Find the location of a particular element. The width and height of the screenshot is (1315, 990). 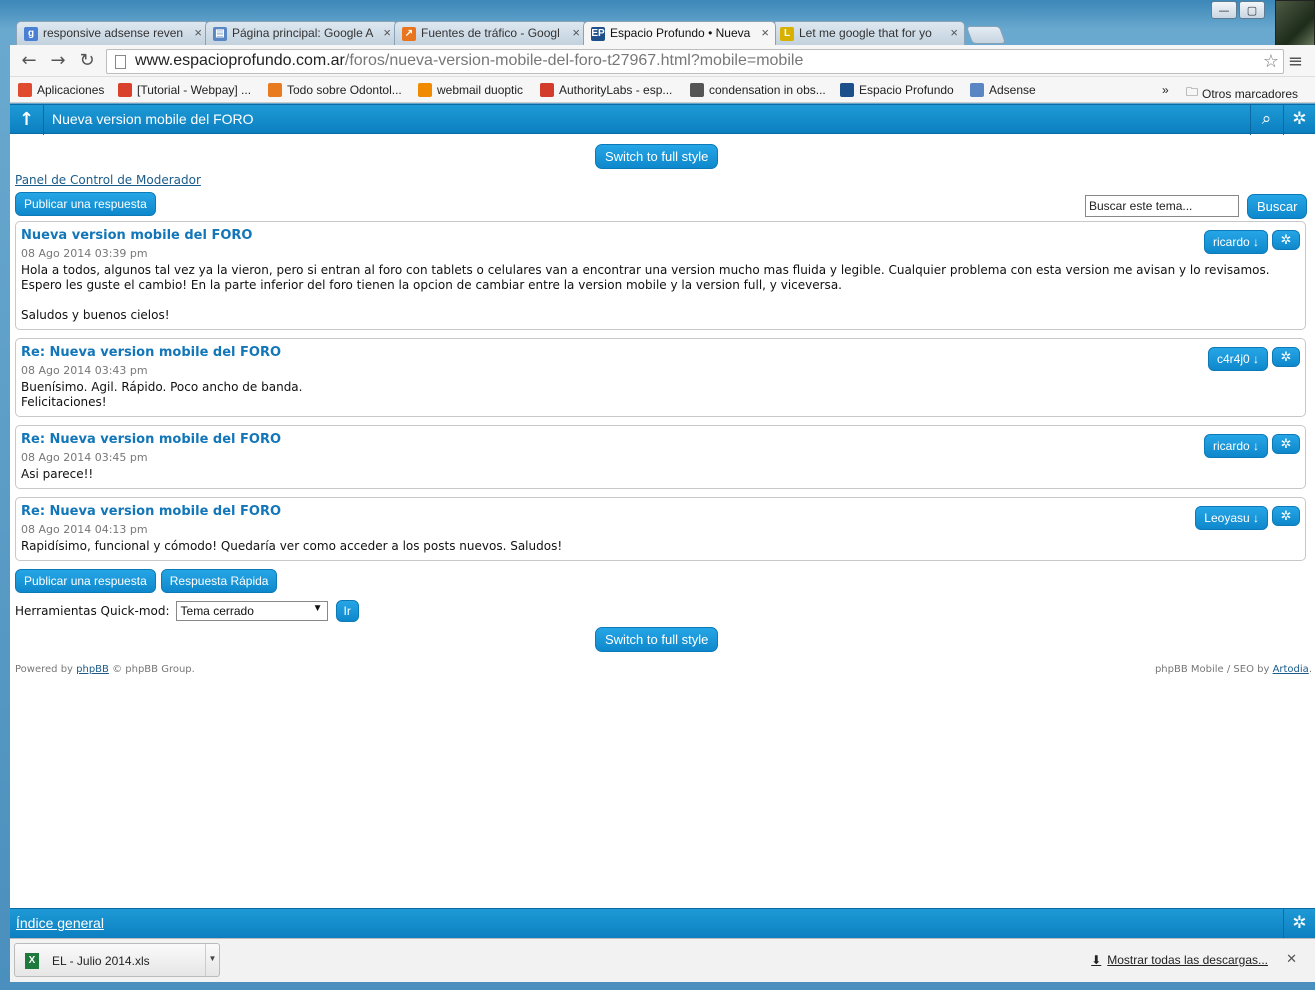

webpay-icon is located at coordinates (125, 90).